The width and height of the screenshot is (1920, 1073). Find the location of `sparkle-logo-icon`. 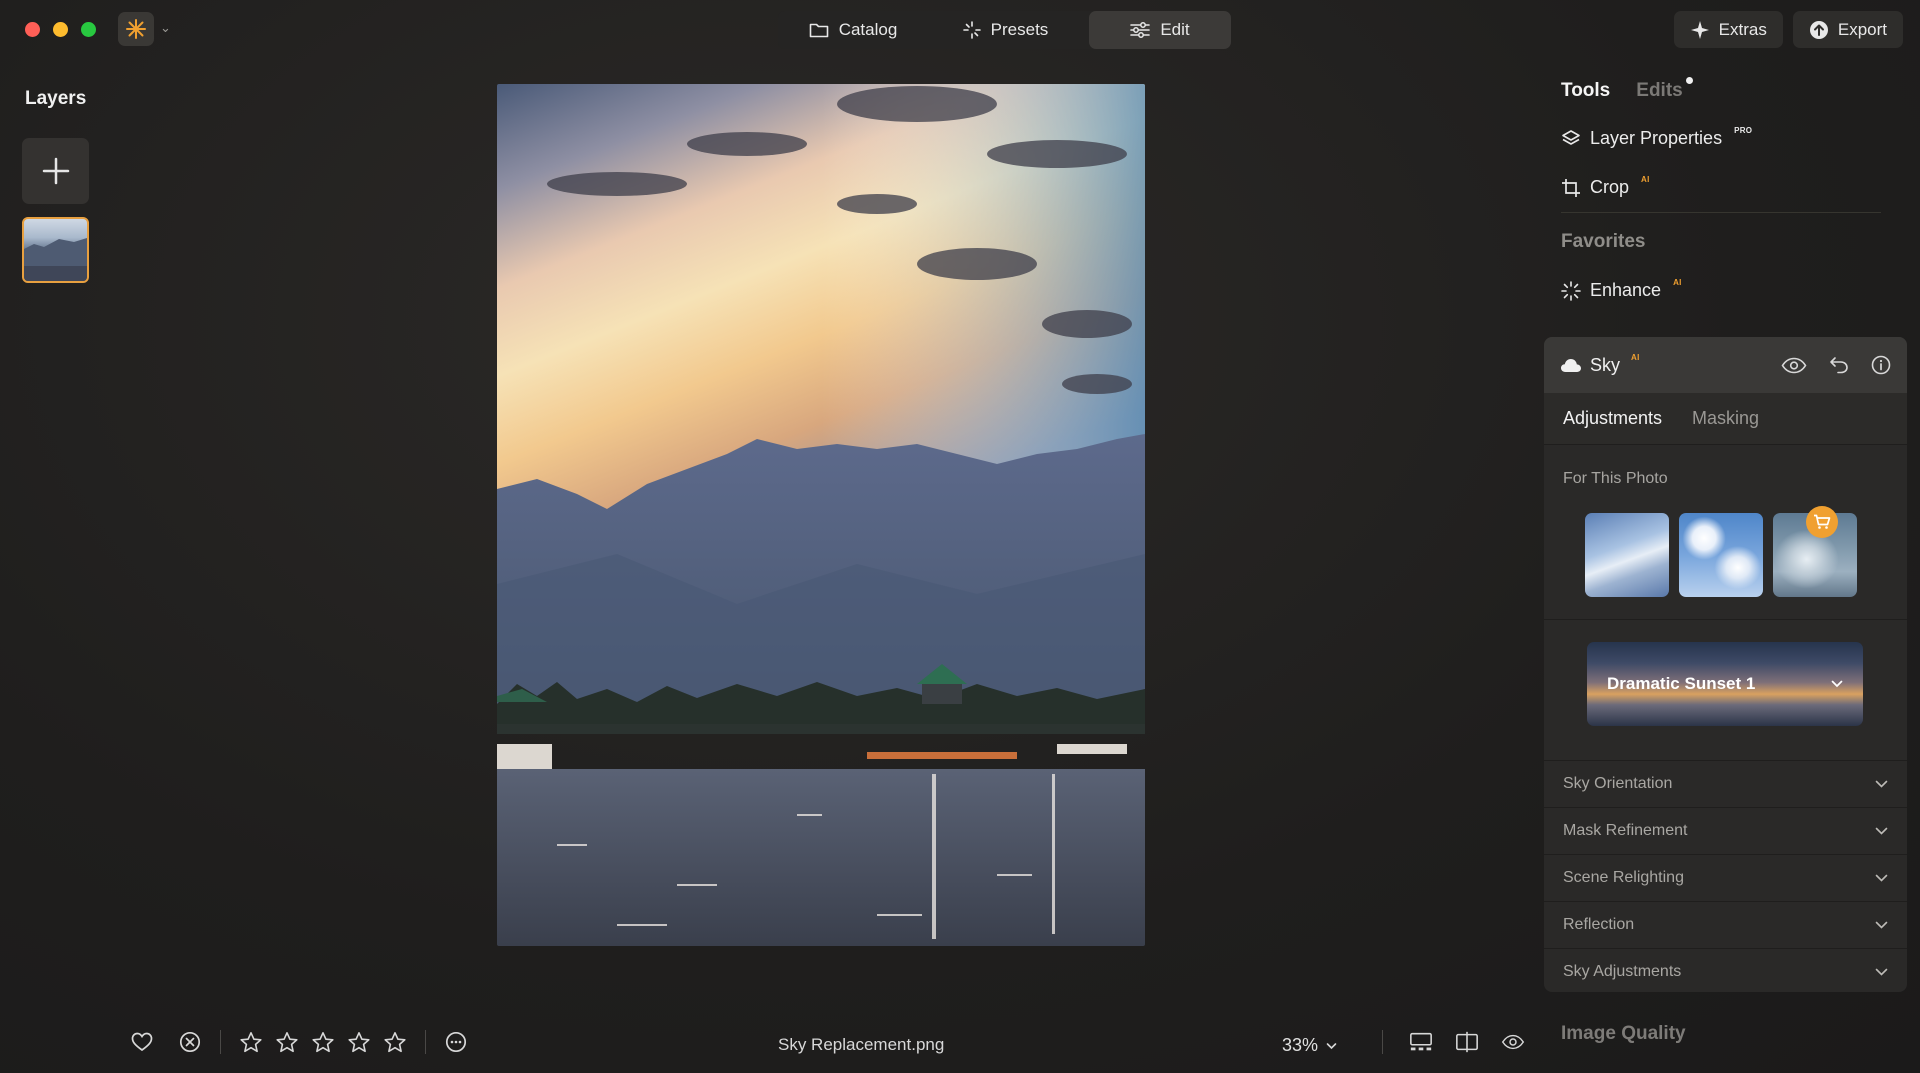

sparkle-logo-icon is located at coordinates (136, 29).